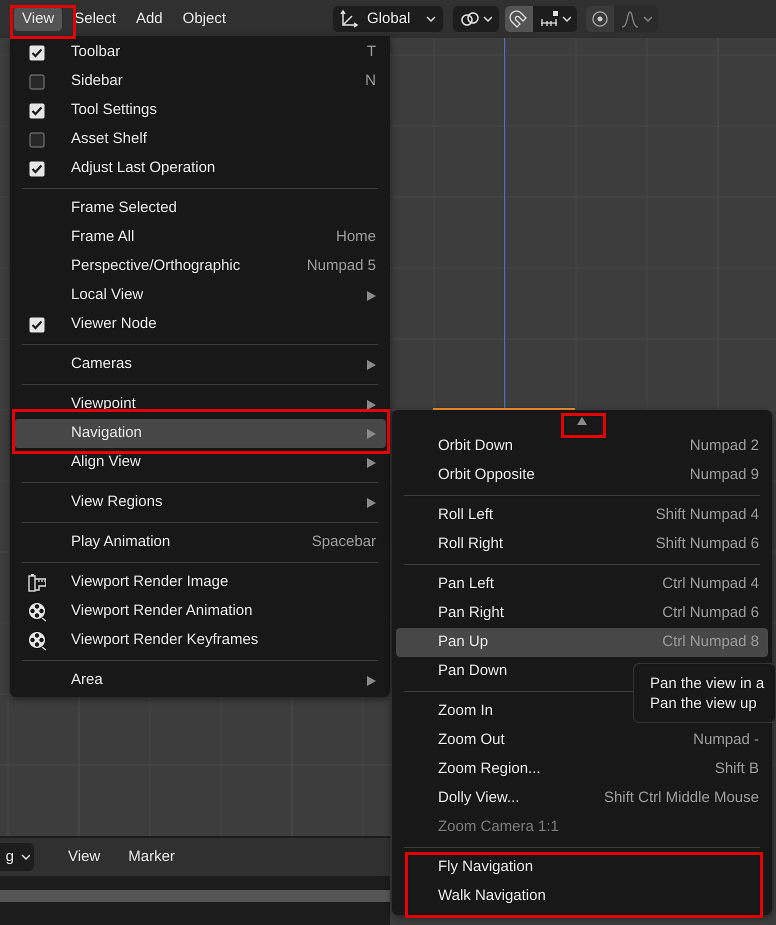 The width and height of the screenshot is (776, 925). I want to click on menu-item: Pan Up Ctrl Numpad 8, so click(582, 642).